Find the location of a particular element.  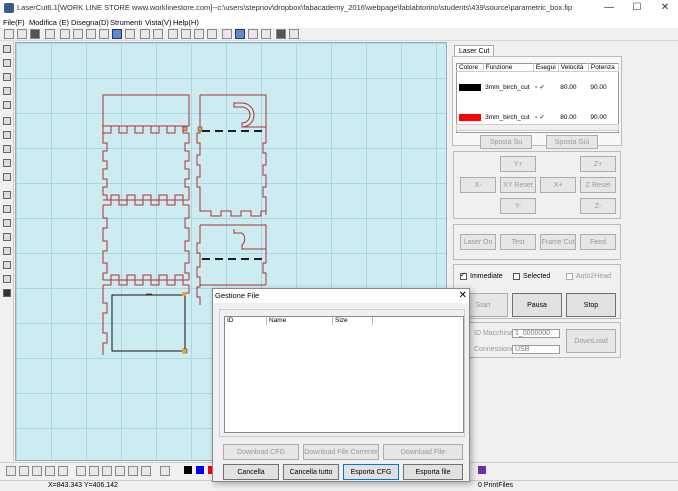

same-height-icon is located at coordinates (120, 471).